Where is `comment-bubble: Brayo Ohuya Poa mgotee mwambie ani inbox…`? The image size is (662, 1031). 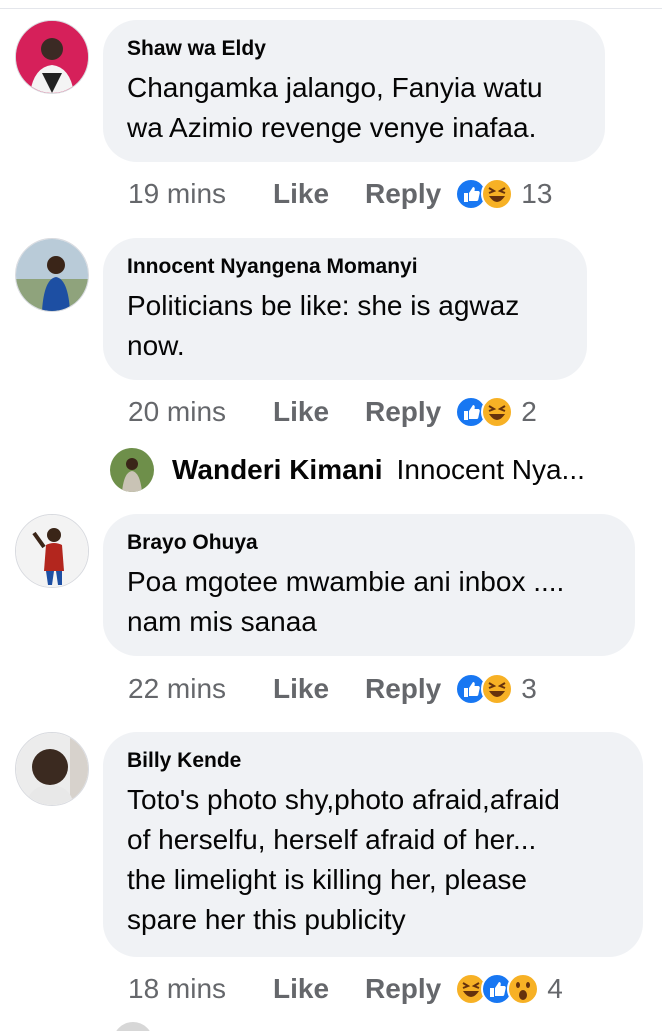
comment-bubble: Brayo Ohuya Poa mgotee mwambie ani inbox… is located at coordinates (369, 585).